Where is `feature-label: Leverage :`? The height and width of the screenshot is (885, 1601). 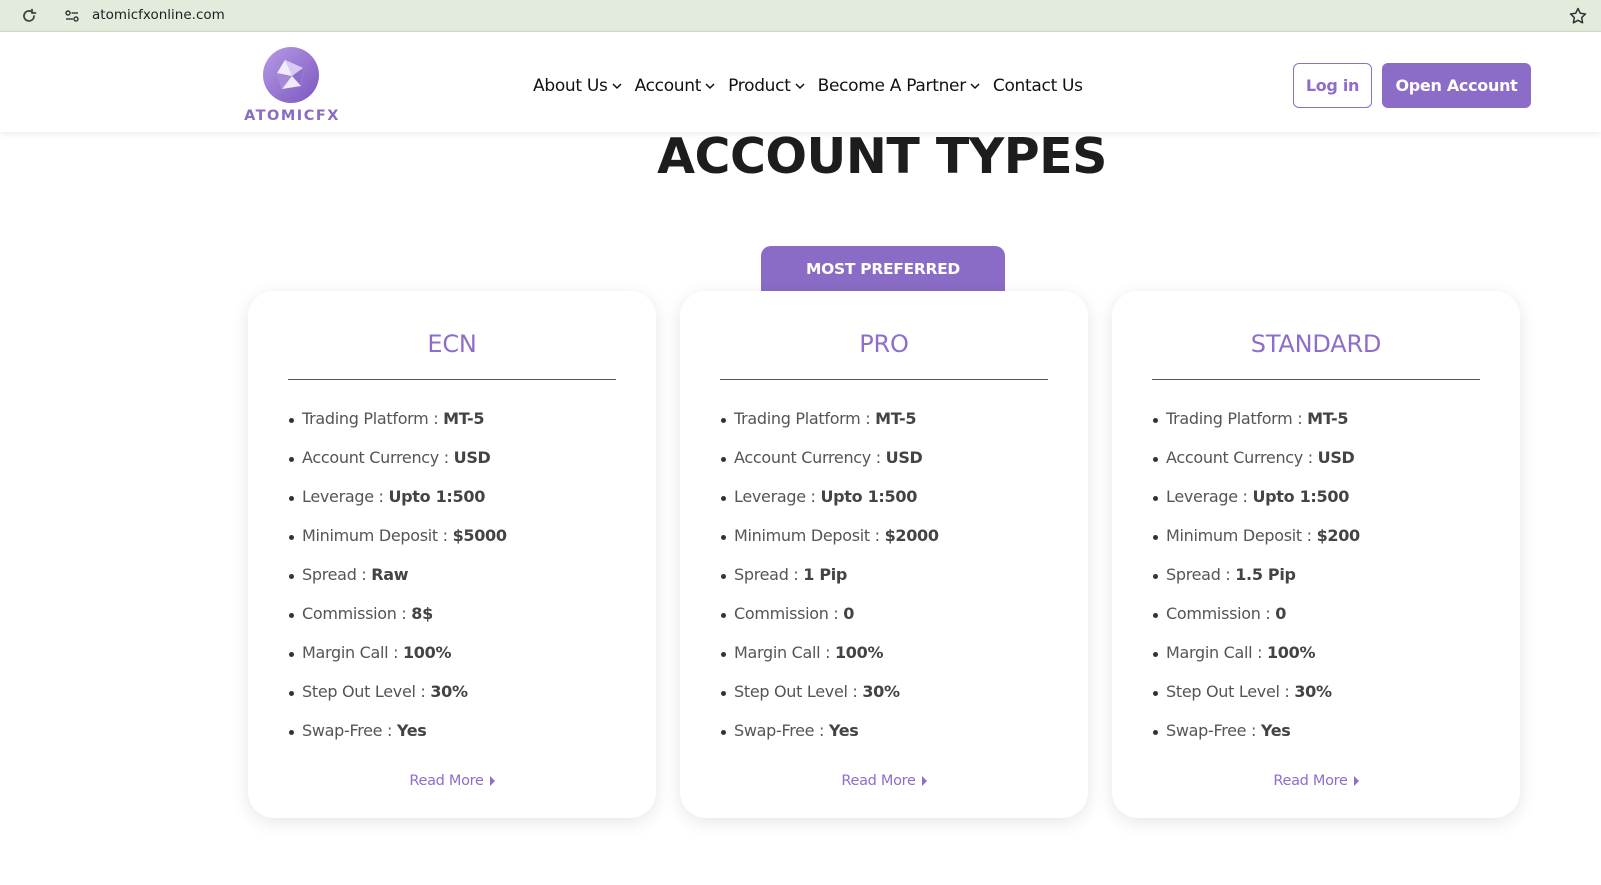 feature-label: Leverage : is located at coordinates (345, 496).